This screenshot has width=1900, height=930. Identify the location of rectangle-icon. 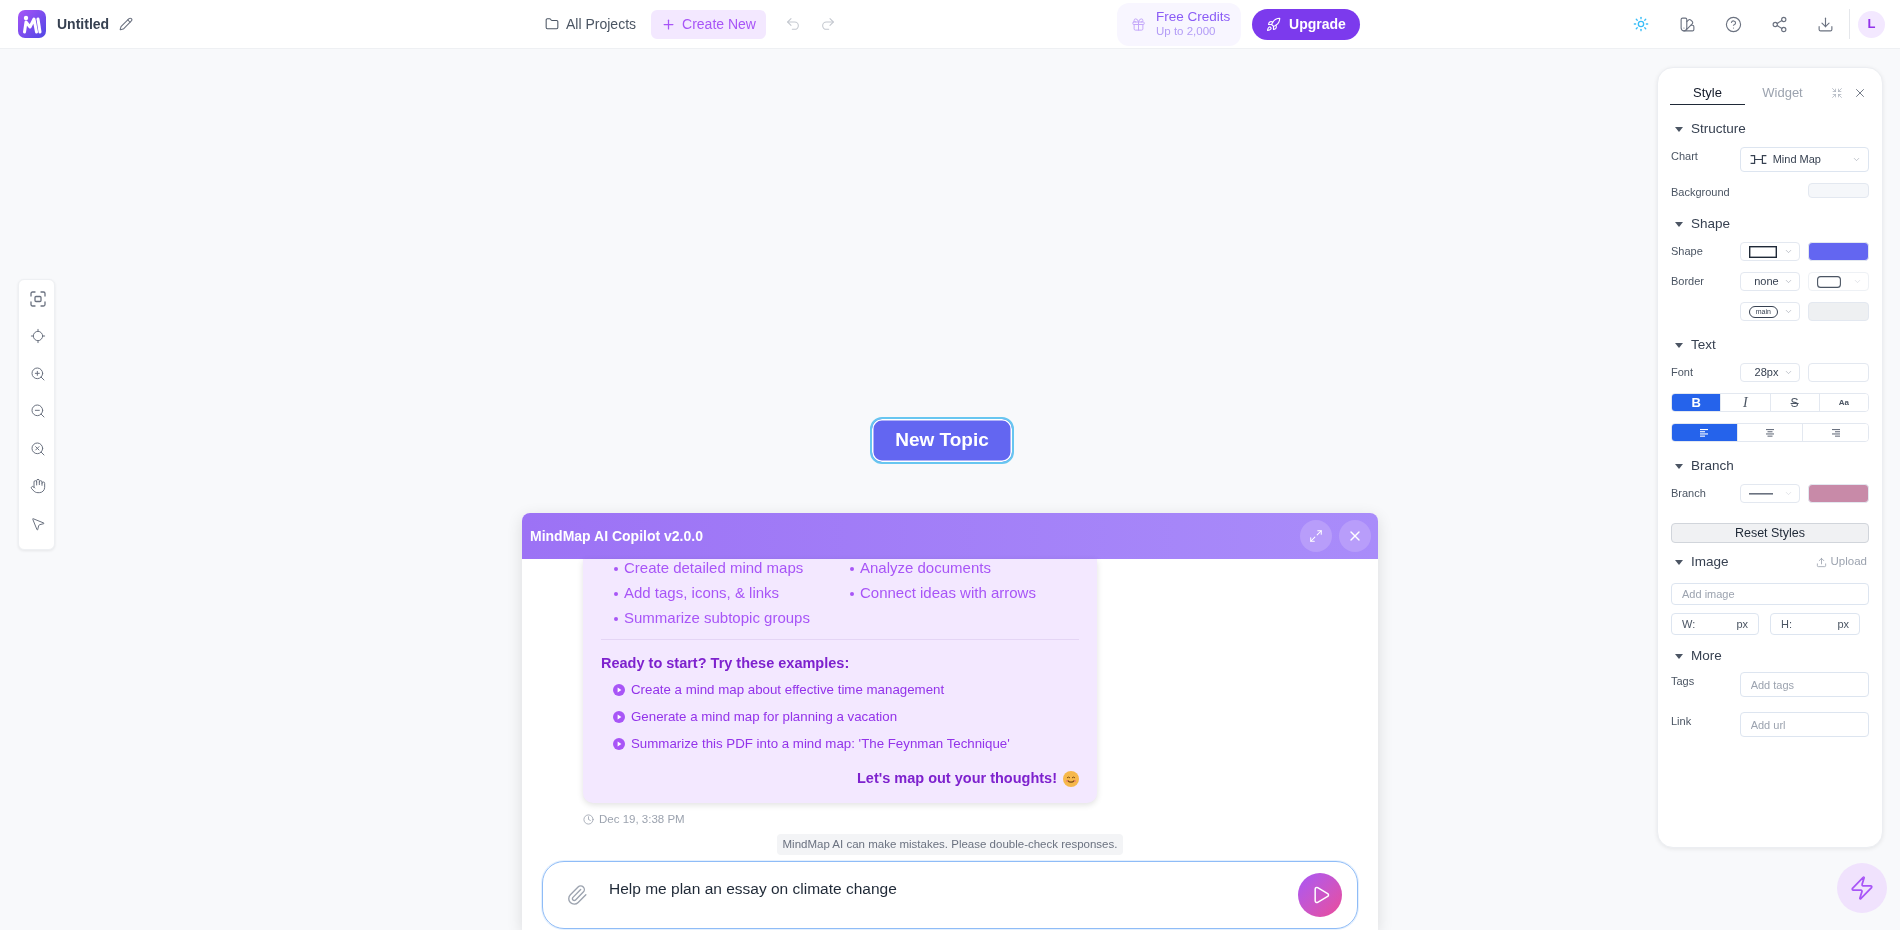
(1762, 251).